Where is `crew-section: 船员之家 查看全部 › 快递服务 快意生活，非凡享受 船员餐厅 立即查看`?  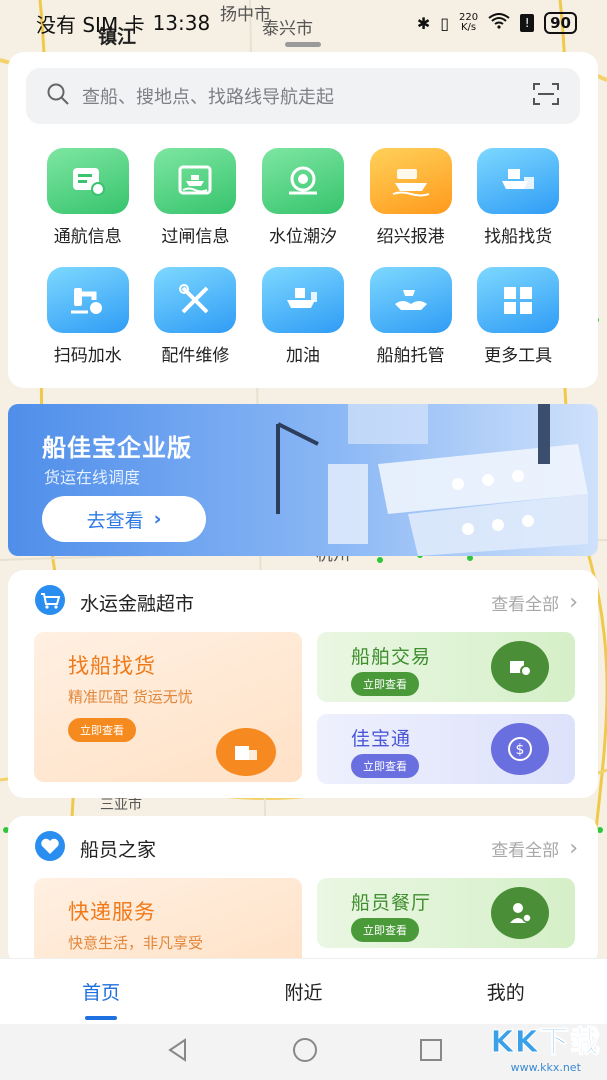 crew-section: 船员之家 查看全部 › 快递服务 快意生活，非凡享受 船员餐厅 立即查看 is located at coordinates (303, 891).